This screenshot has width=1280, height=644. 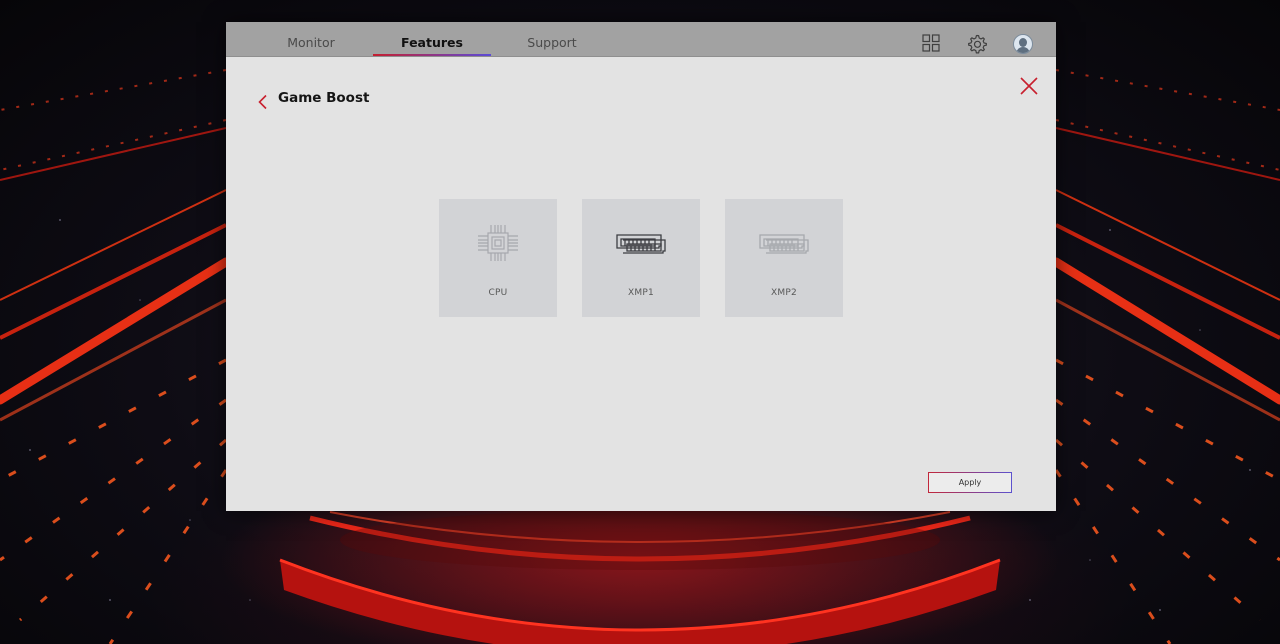 What do you see at coordinates (784, 293) in the screenshot?
I see `option-label-xmp2: XMP2` at bounding box center [784, 293].